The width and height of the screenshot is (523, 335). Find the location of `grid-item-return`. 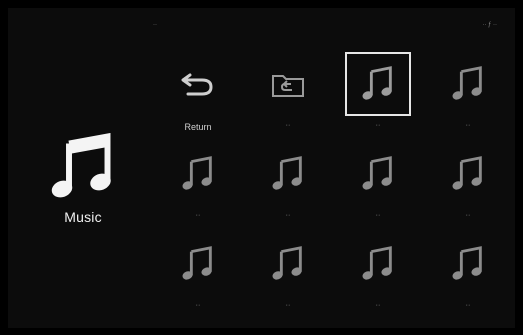

grid-item-return is located at coordinates (198, 84).